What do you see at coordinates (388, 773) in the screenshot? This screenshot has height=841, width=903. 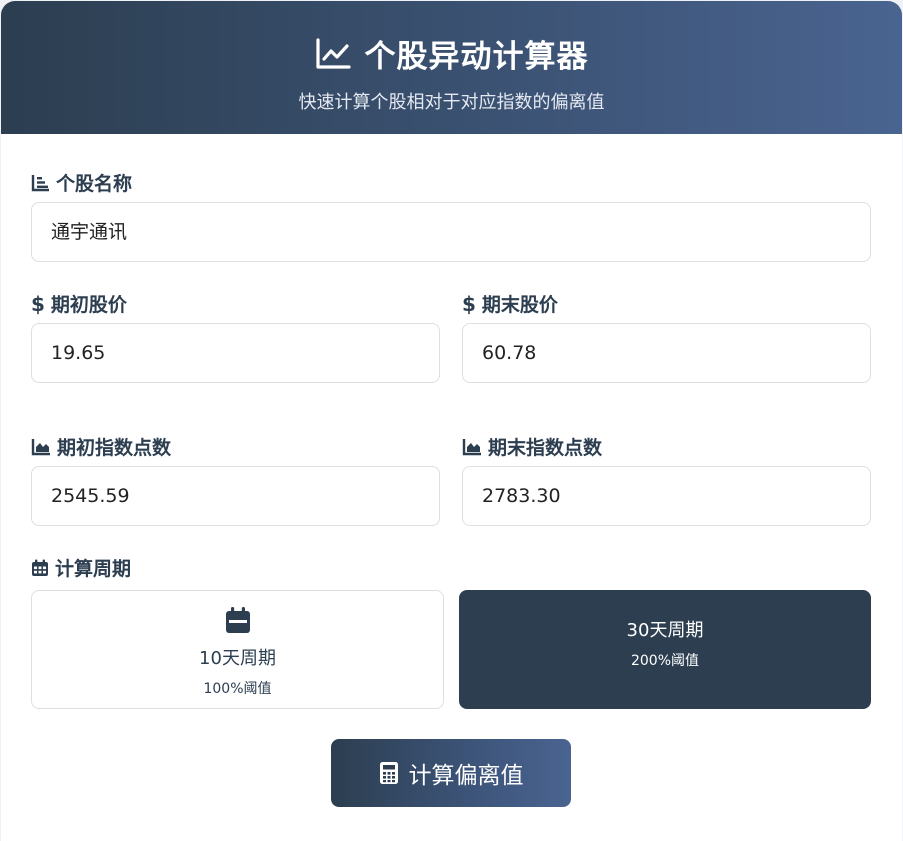 I see `calculator-icon` at bounding box center [388, 773].